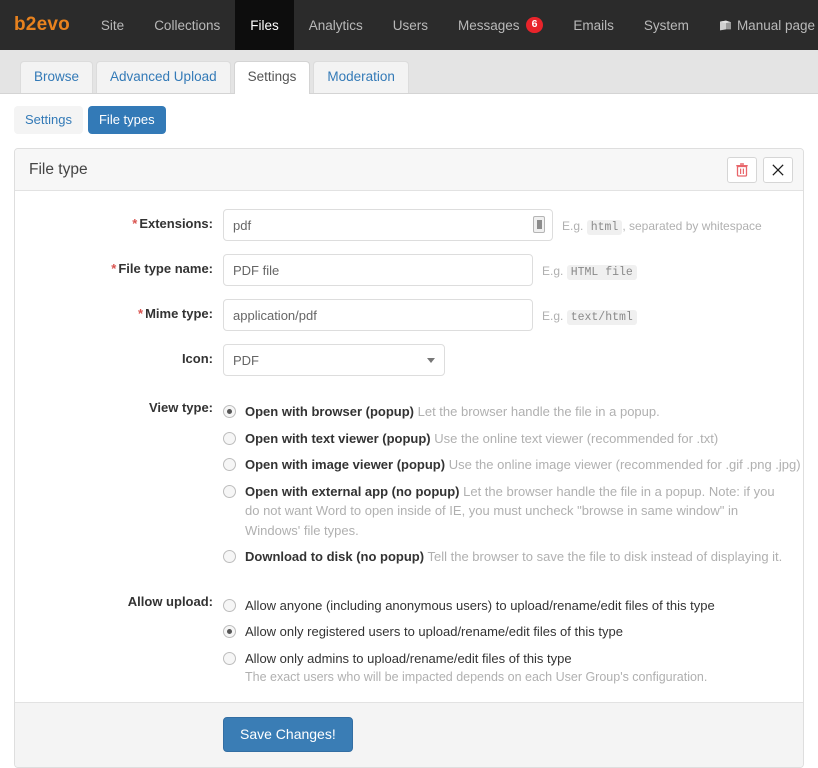 The image size is (818, 768). I want to click on close-icon, so click(778, 170).